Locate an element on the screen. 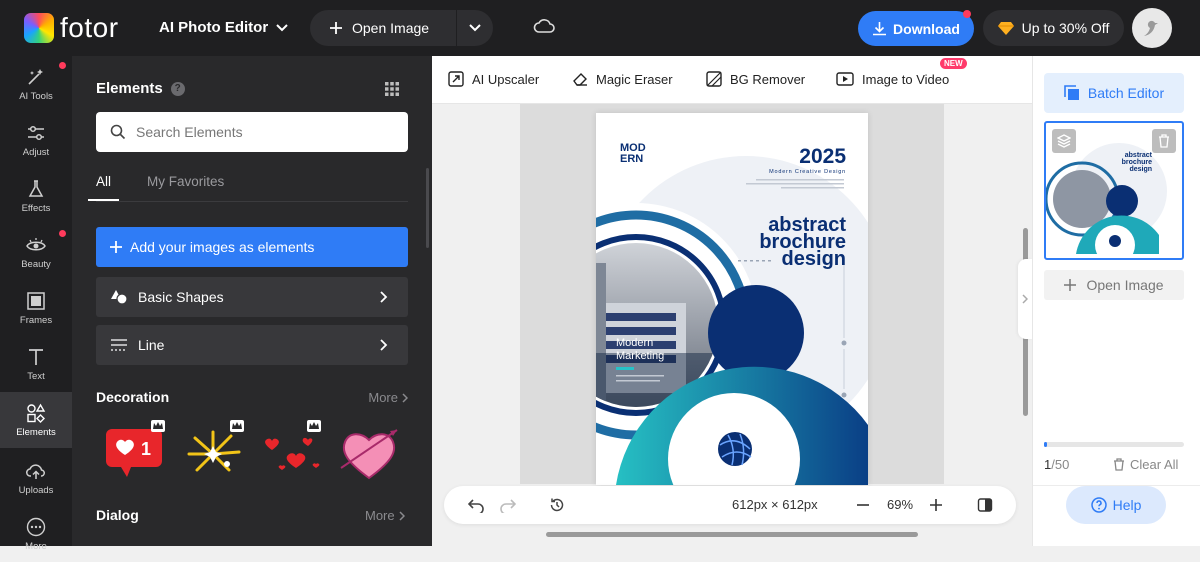 The image size is (1200, 562). frame-icon is located at coordinates (36, 300).